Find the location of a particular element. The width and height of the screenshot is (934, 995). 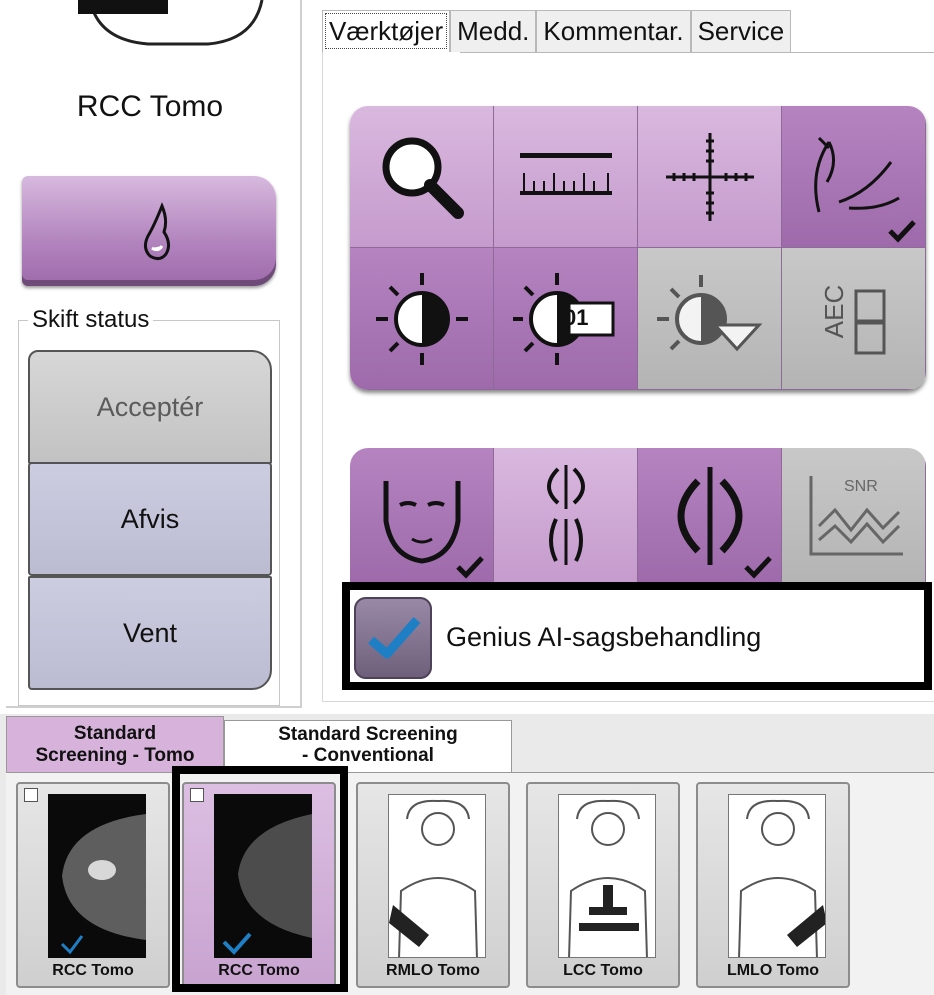

thumbnail-lcc-tomo: LCC Tomo is located at coordinates (603, 885).